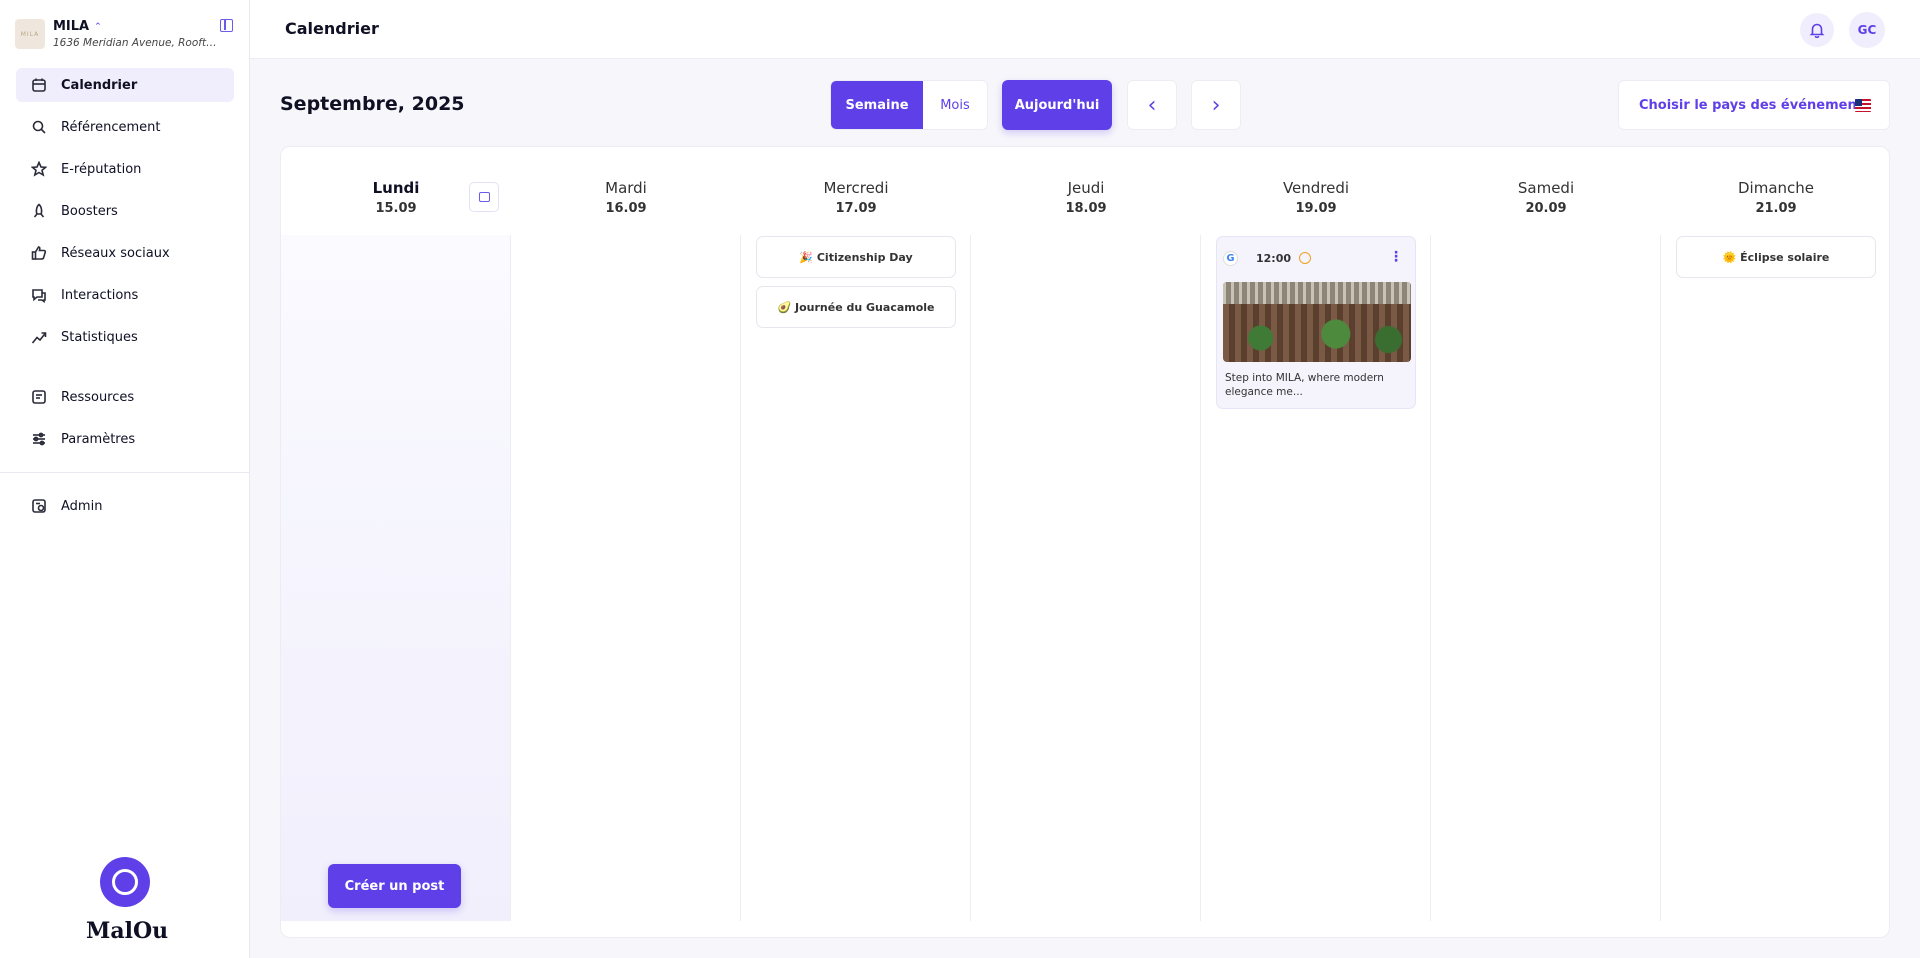  Describe the element at coordinates (396, 191) in the screenshot. I see `day-header: Lundi 15.09` at that location.